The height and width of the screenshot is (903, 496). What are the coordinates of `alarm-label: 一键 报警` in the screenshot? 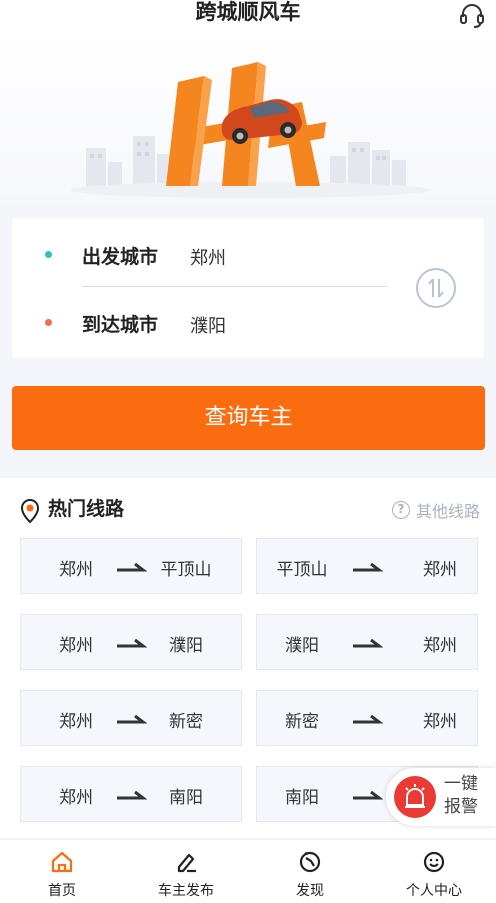 It's located at (461, 796).